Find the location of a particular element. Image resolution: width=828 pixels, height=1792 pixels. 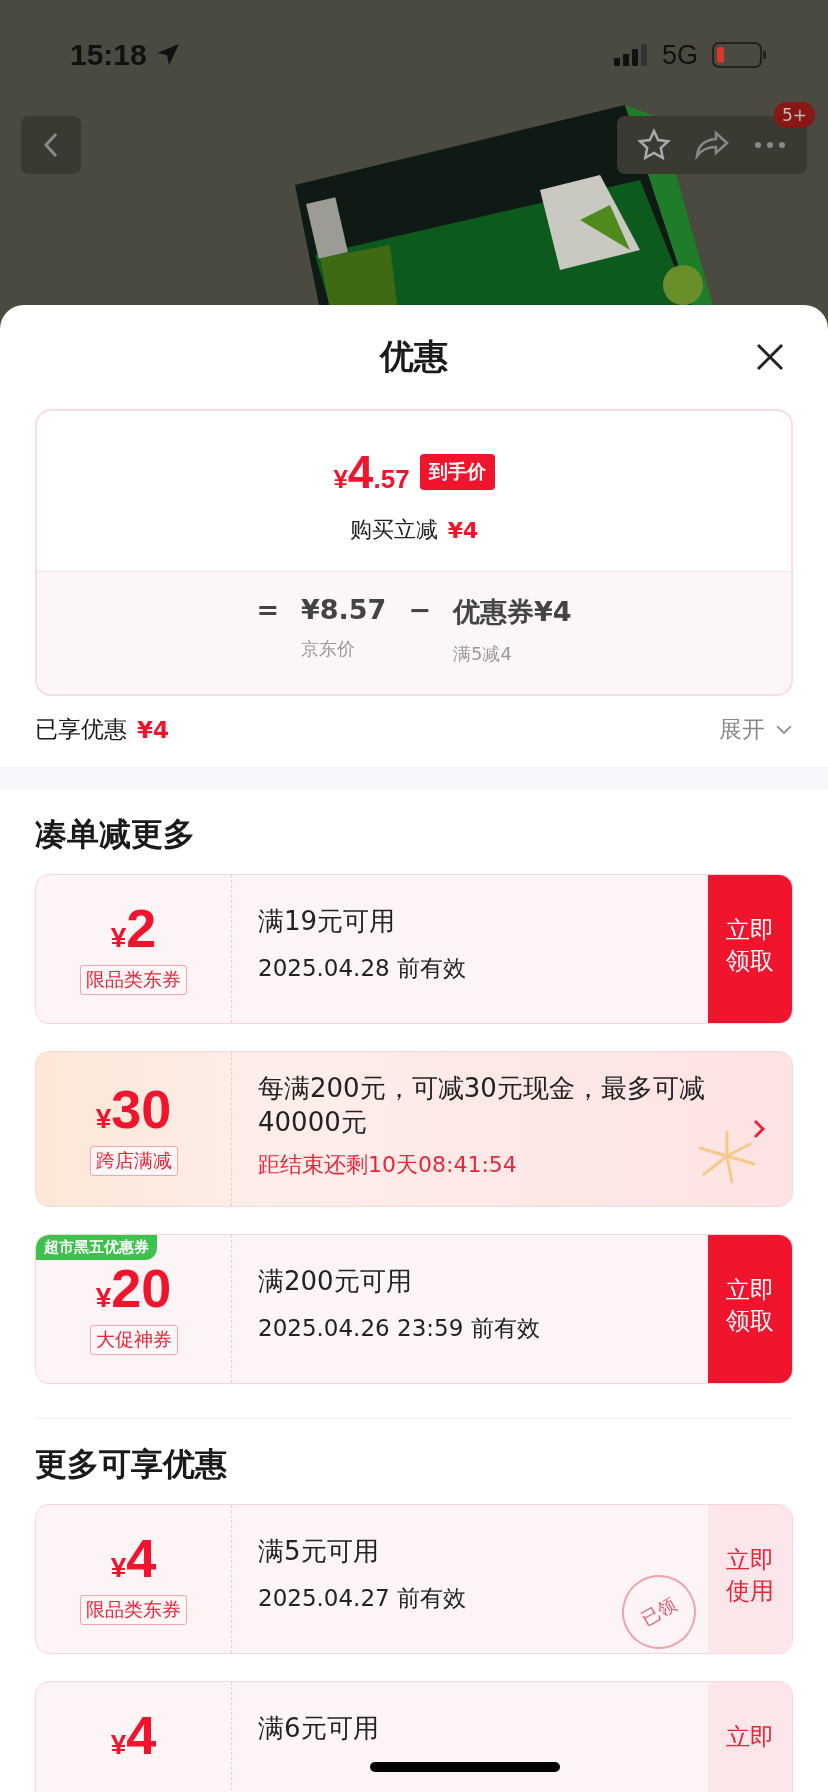

coupon-amount: ¥20 is located at coordinates (133, 1288).